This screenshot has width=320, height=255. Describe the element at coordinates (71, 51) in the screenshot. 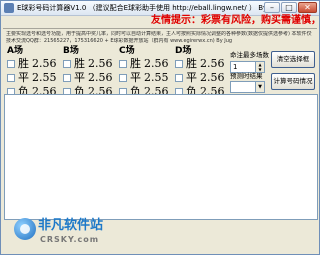

I see `field-header: B场` at that location.